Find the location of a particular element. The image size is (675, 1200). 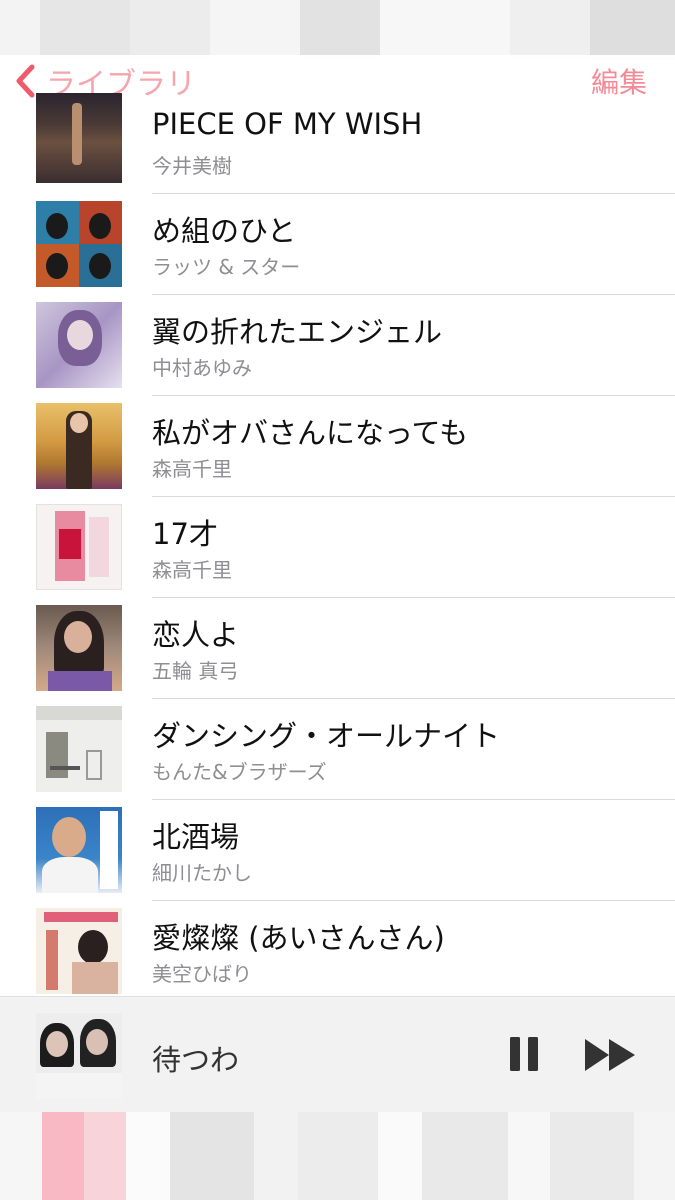

song-artist: もんた&ブラザーズ is located at coordinates (239, 772).